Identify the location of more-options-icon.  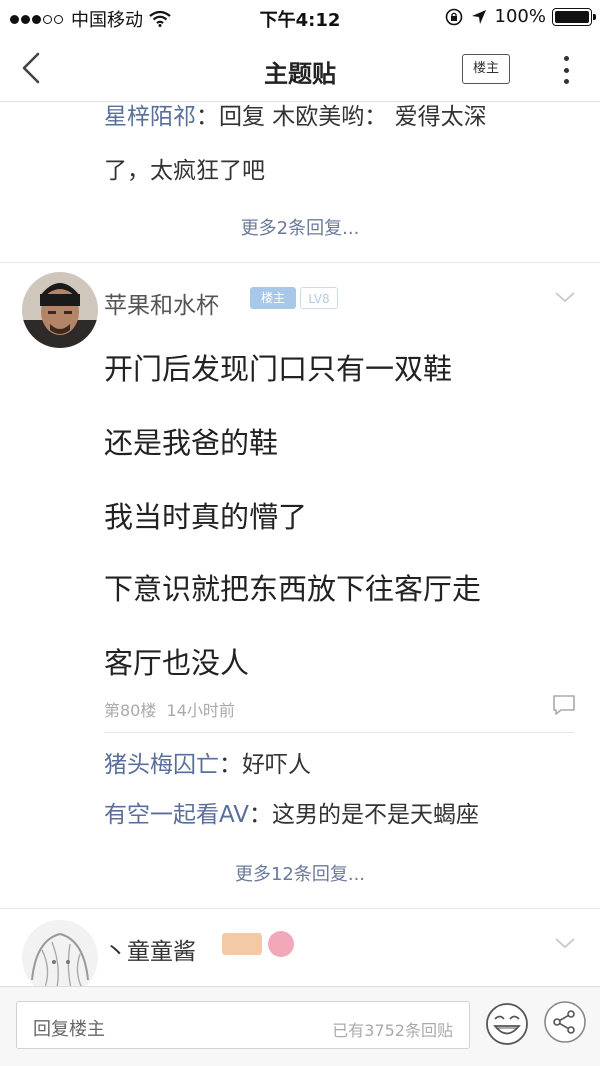
(566, 70).